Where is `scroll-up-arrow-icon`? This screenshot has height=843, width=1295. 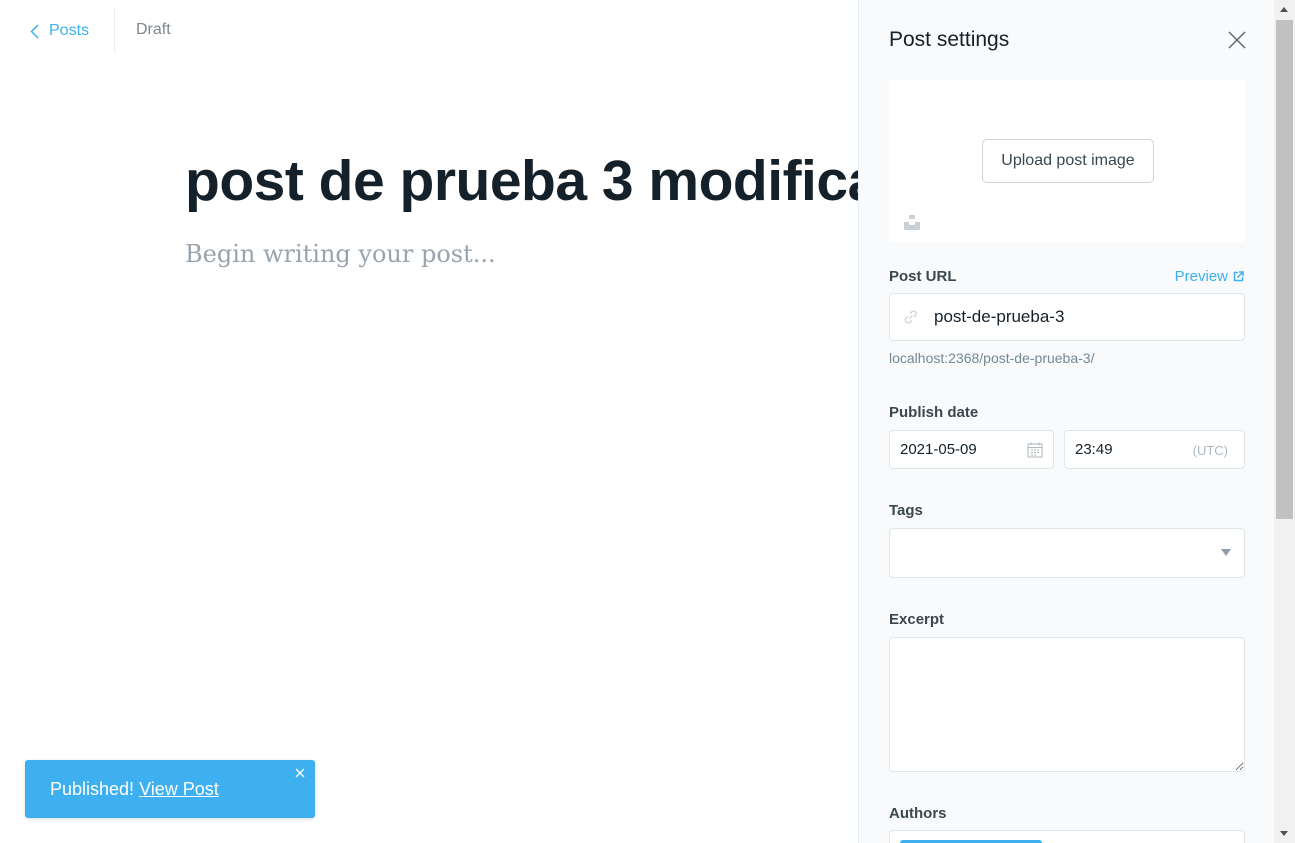 scroll-up-arrow-icon is located at coordinates (1284, 9).